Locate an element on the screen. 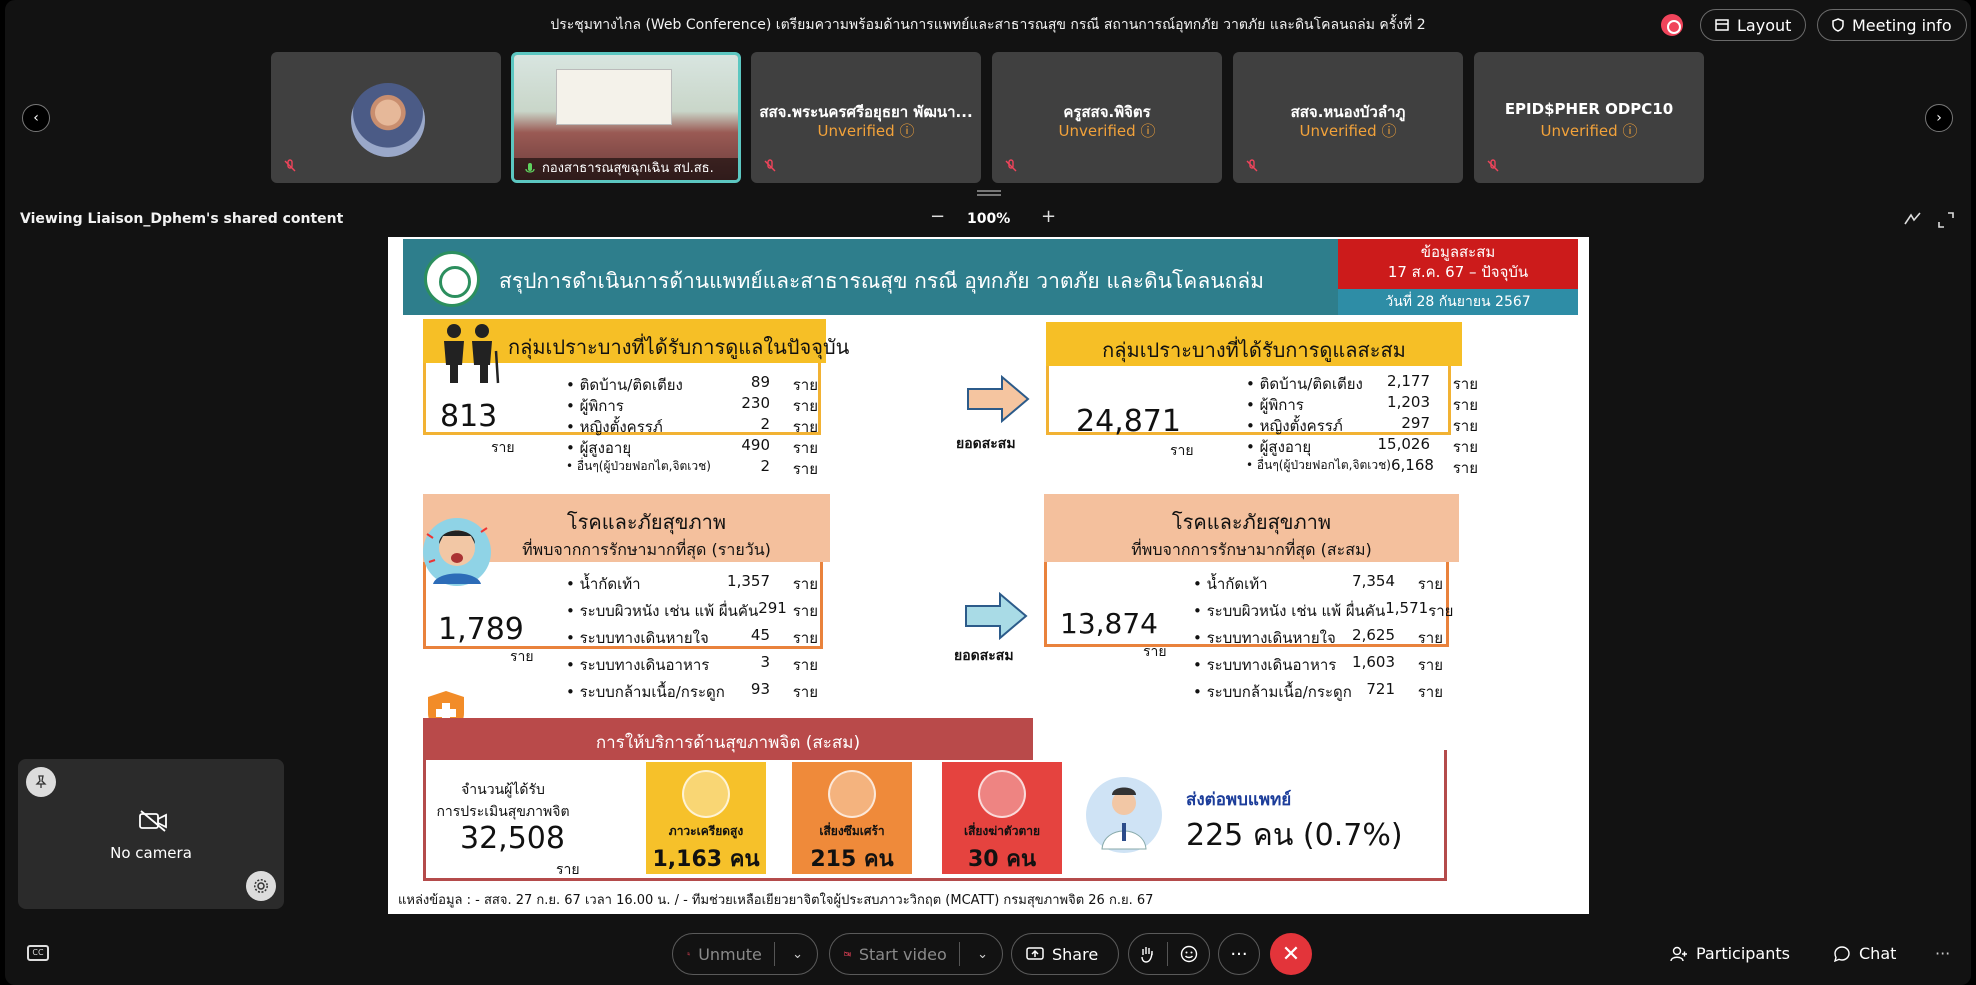  layout-button: Layout is located at coordinates (1753, 25).